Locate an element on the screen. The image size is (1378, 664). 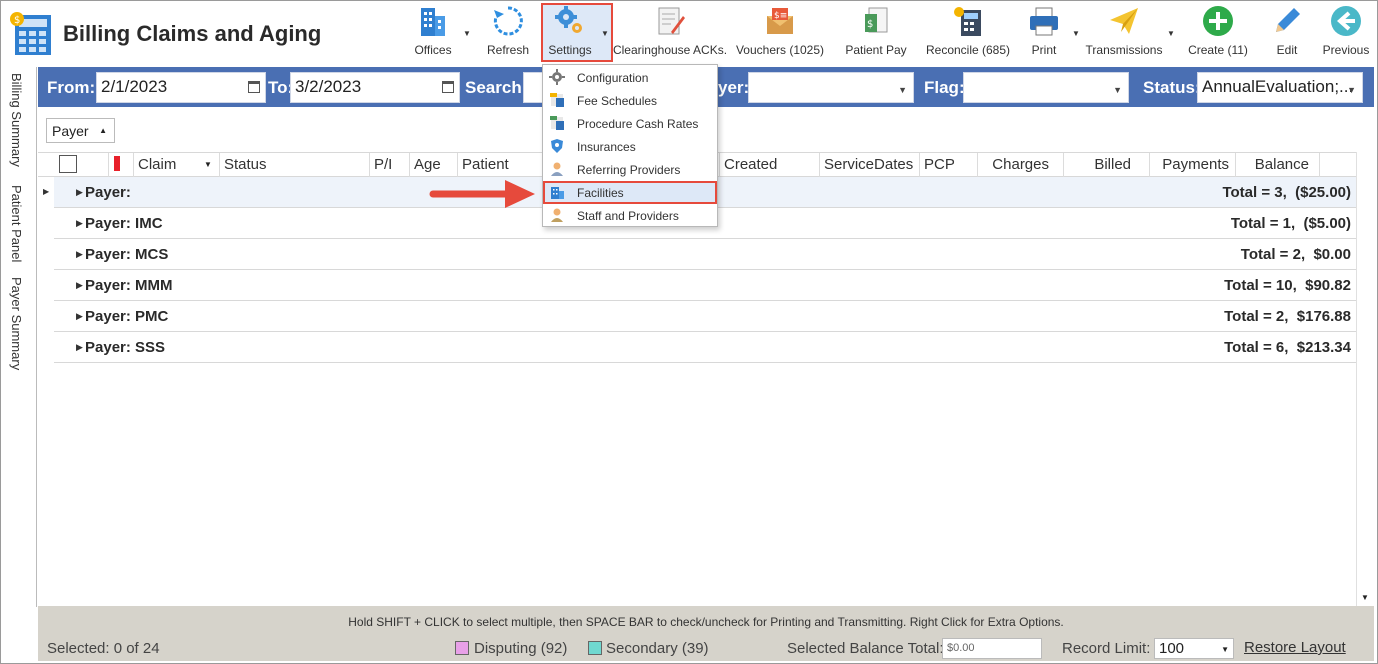
vouchers-button: $≡ Vouchers (1025) is located at coordinates (780, 32).